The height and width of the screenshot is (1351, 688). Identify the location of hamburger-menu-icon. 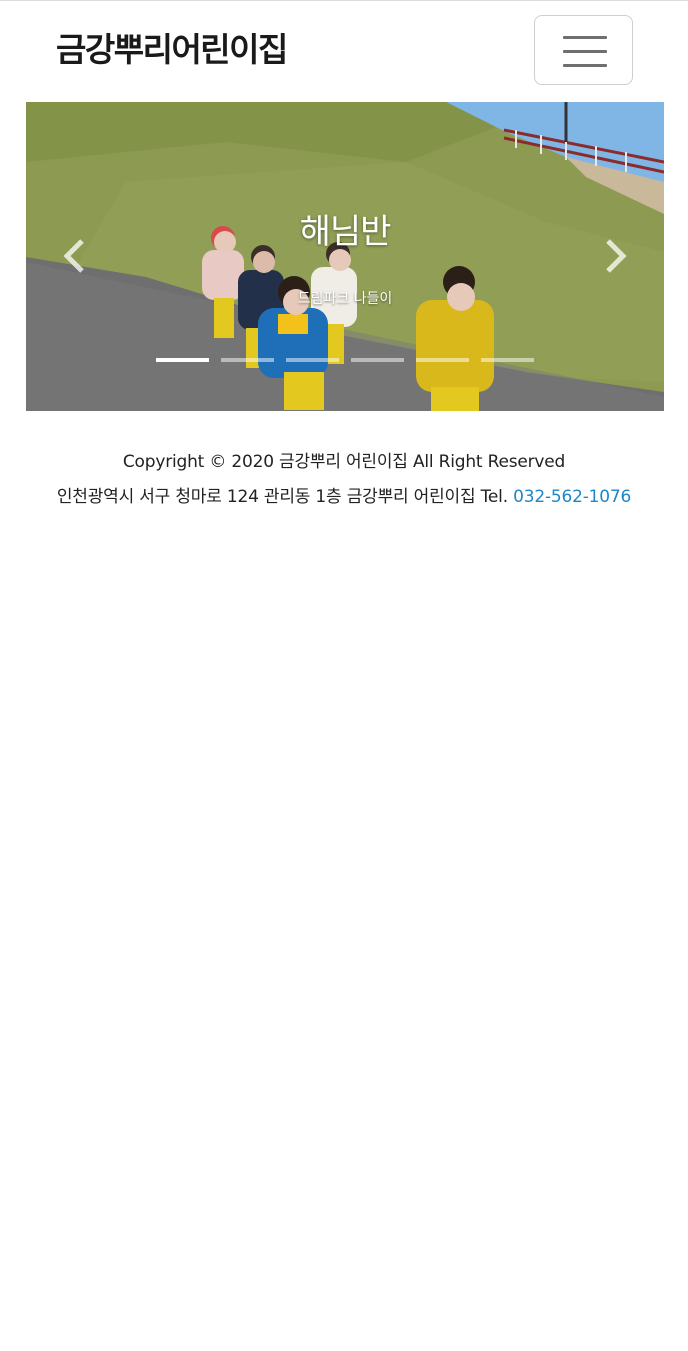
(585, 37).